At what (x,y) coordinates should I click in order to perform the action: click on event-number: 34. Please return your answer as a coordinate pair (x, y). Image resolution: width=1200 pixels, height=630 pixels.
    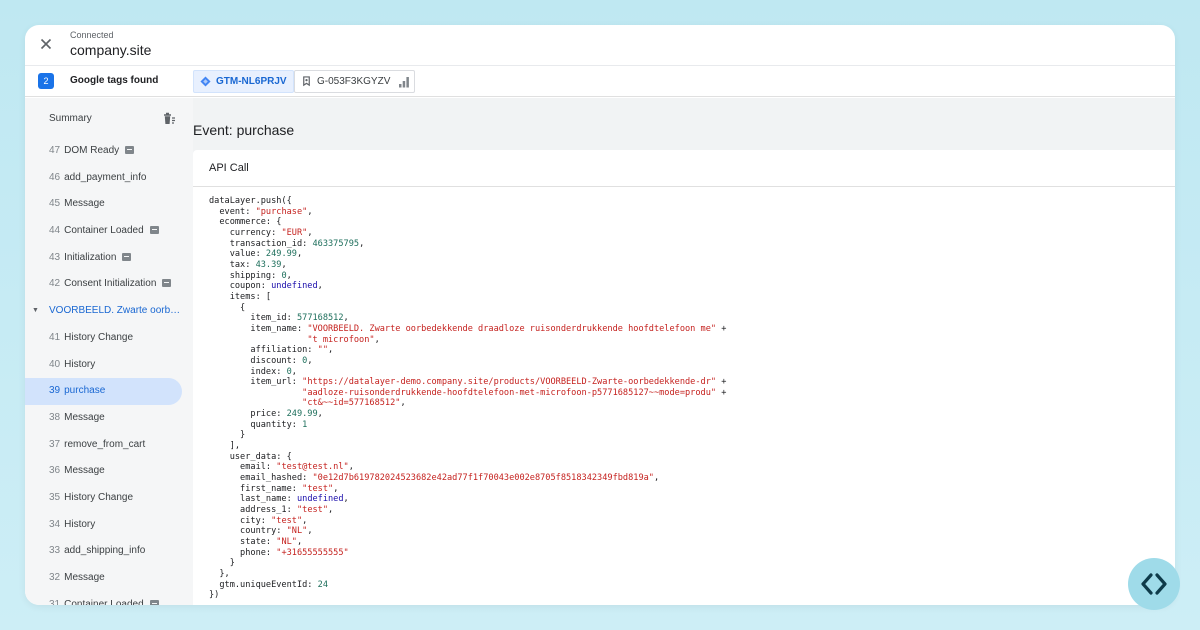
    Looking at the image, I should click on (55, 524).